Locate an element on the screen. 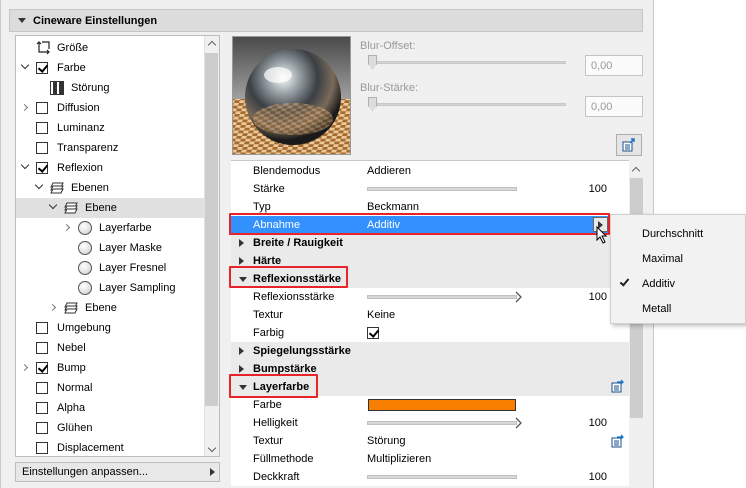 This screenshot has height=488, width=746. tree-item-label: Nebel is located at coordinates (71, 348).